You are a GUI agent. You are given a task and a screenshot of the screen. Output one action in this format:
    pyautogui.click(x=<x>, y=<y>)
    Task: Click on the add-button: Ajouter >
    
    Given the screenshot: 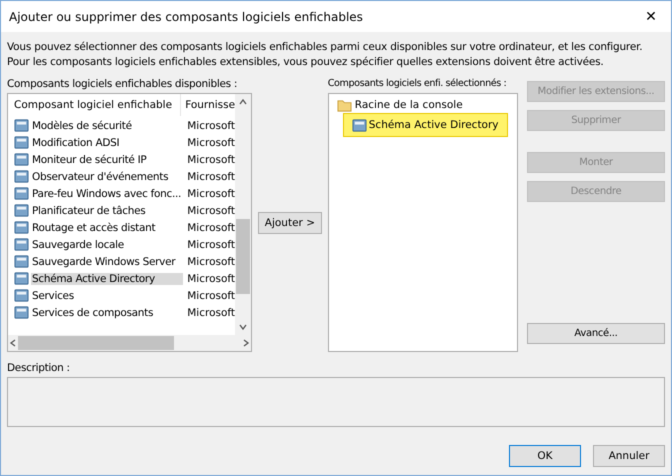 What is the action you would take?
    pyautogui.click(x=290, y=223)
    